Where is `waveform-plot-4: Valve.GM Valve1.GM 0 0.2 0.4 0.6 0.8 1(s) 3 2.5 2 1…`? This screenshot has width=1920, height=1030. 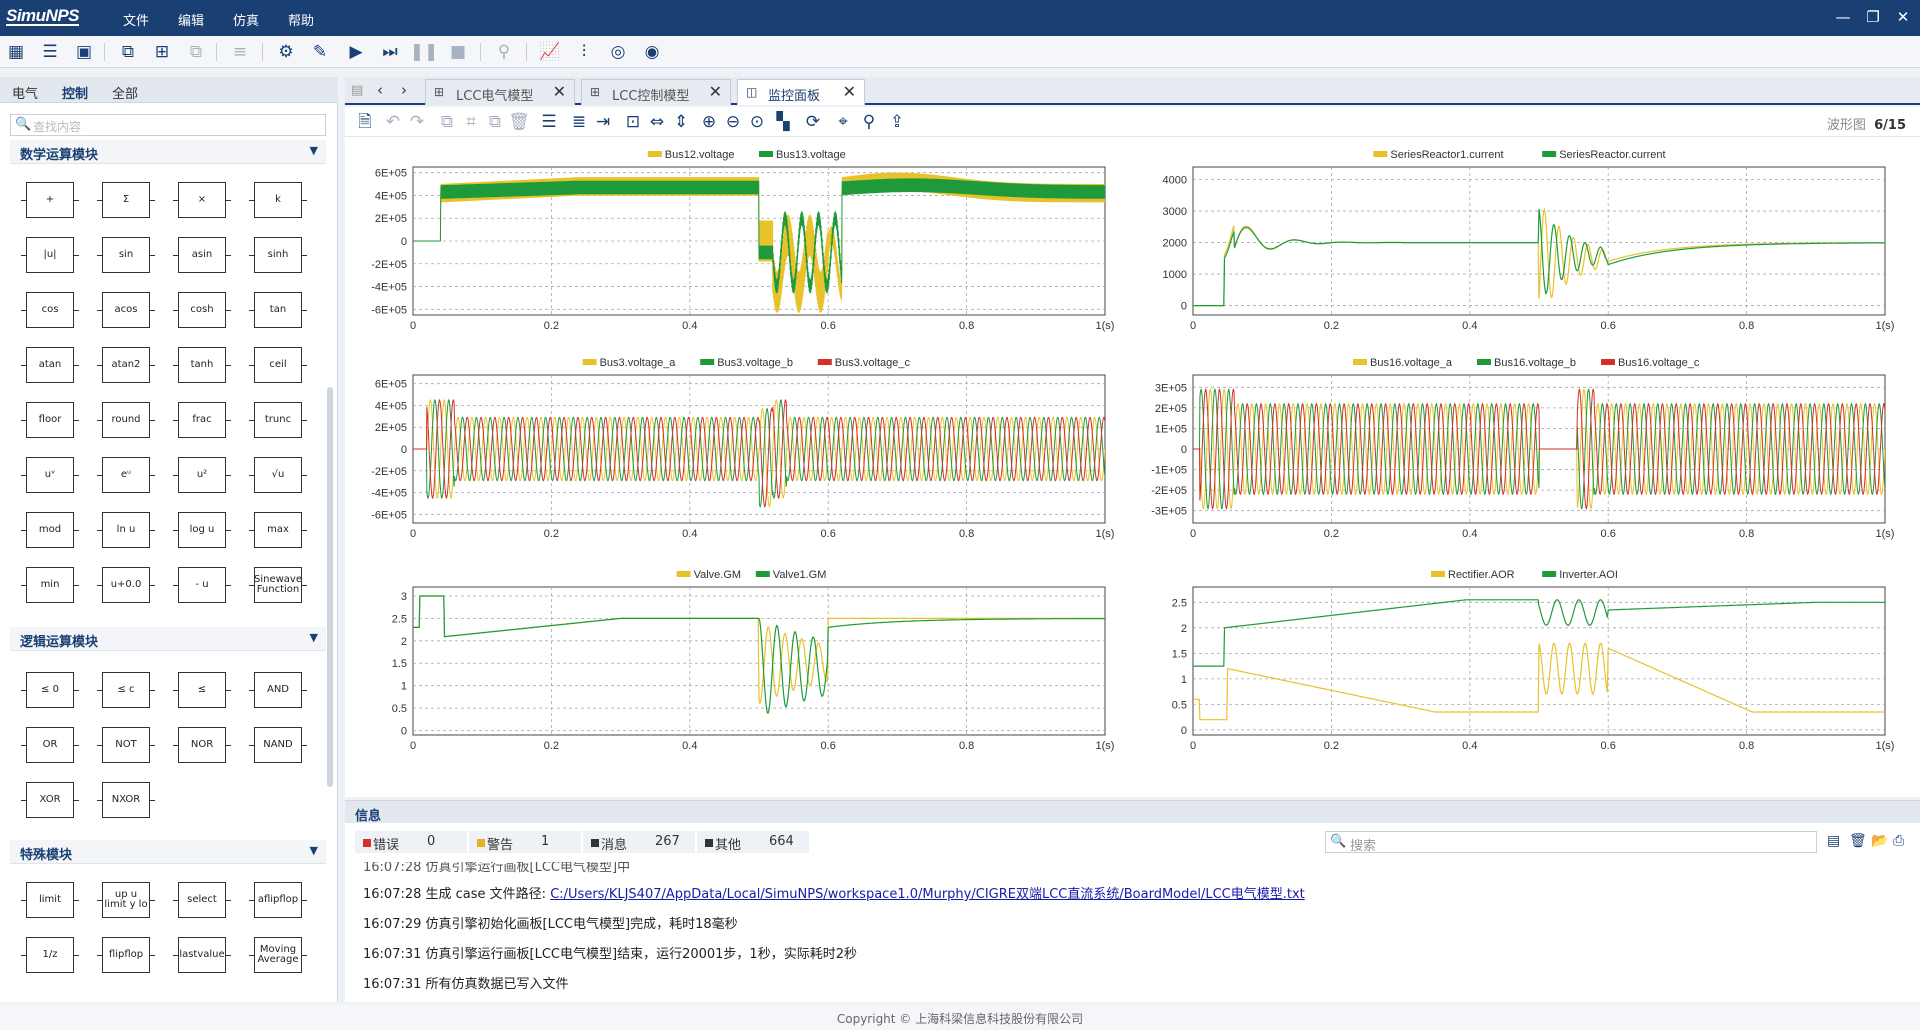
waveform-plot-4: Valve.GM Valve1.GM 0 0.2 0.4 0.6 0.8 1(s) 3 2.5 2 1… is located at coordinates (730, 662).